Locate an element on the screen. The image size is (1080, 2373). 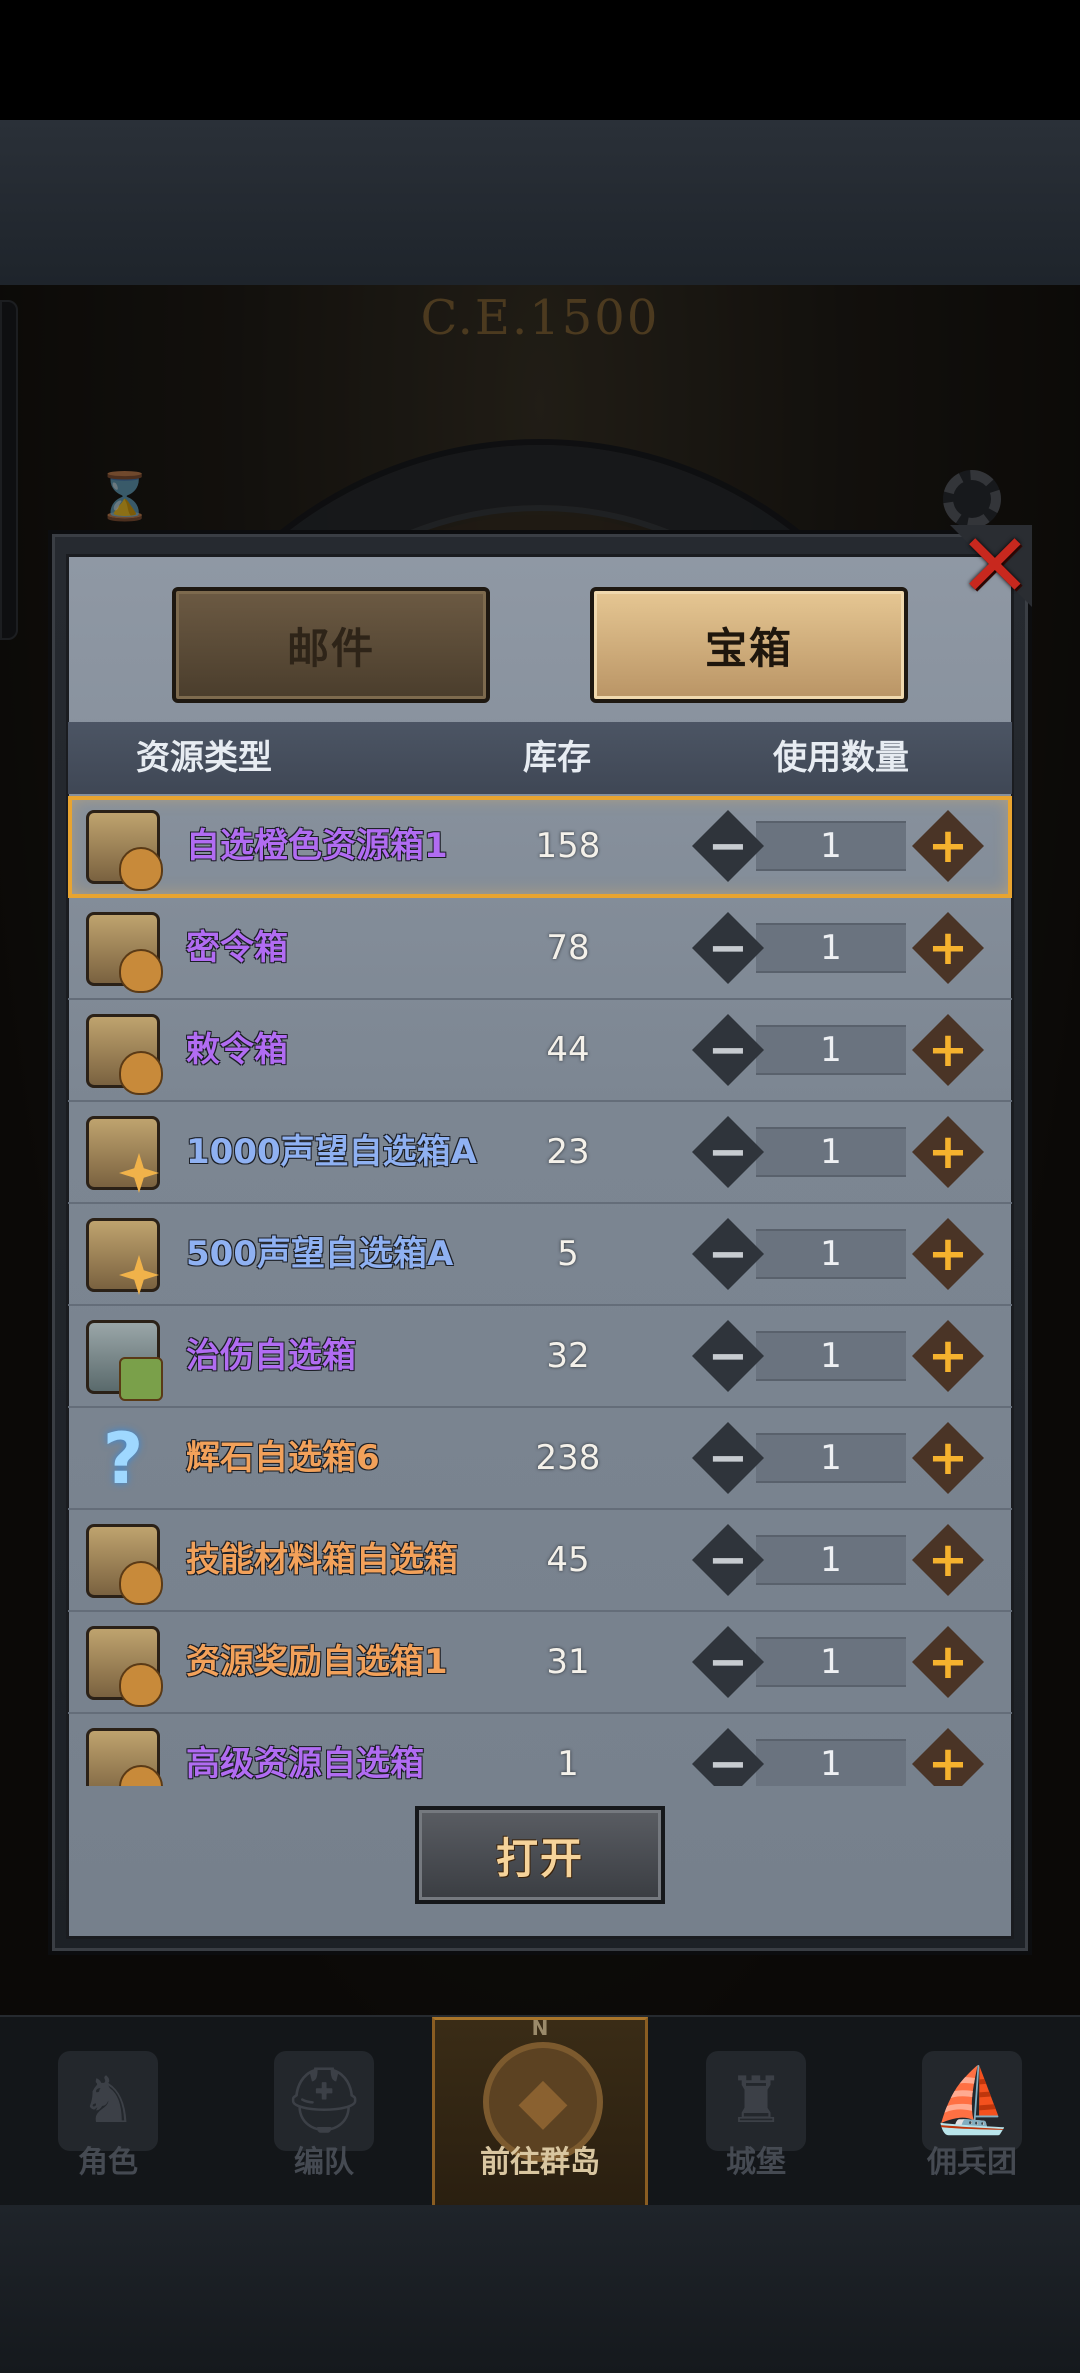
bottom-navigation: ♞ 角色 ⛑ 编队 N ◆ 前往群岛 ♜ 城堡 ⛵ 佣兵团 is located at coordinates (540, 2111).